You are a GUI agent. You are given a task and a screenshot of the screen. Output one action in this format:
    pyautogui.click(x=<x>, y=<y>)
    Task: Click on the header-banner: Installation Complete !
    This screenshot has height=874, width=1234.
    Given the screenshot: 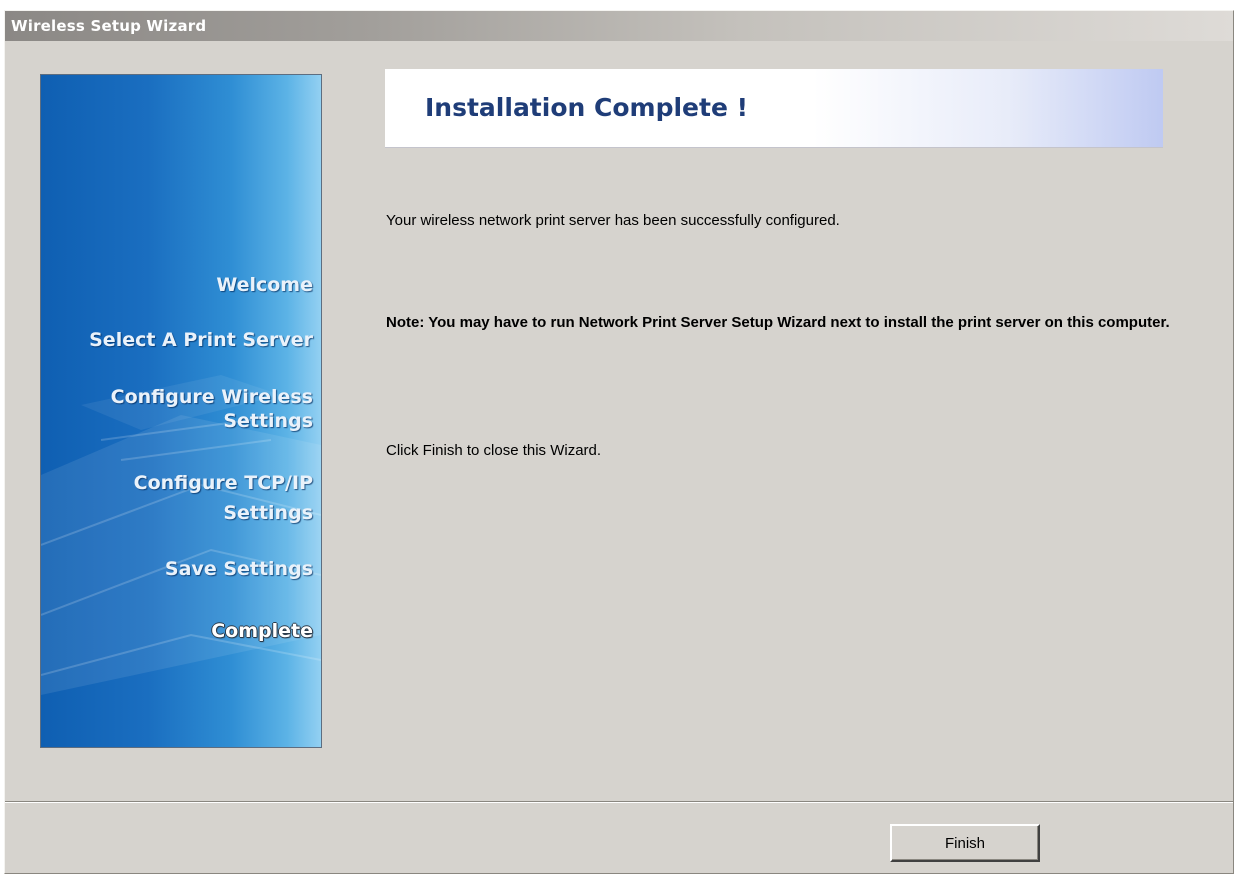 What is the action you would take?
    pyautogui.click(x=774, y=108)
    